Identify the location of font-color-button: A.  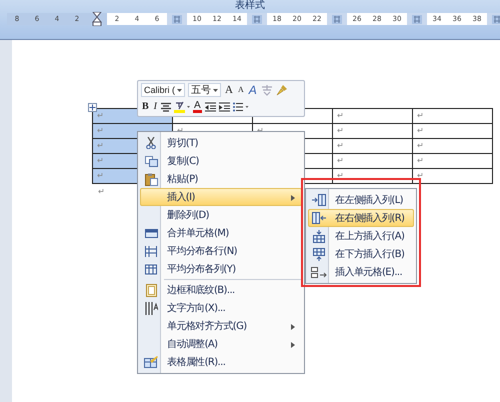
(197, 107).